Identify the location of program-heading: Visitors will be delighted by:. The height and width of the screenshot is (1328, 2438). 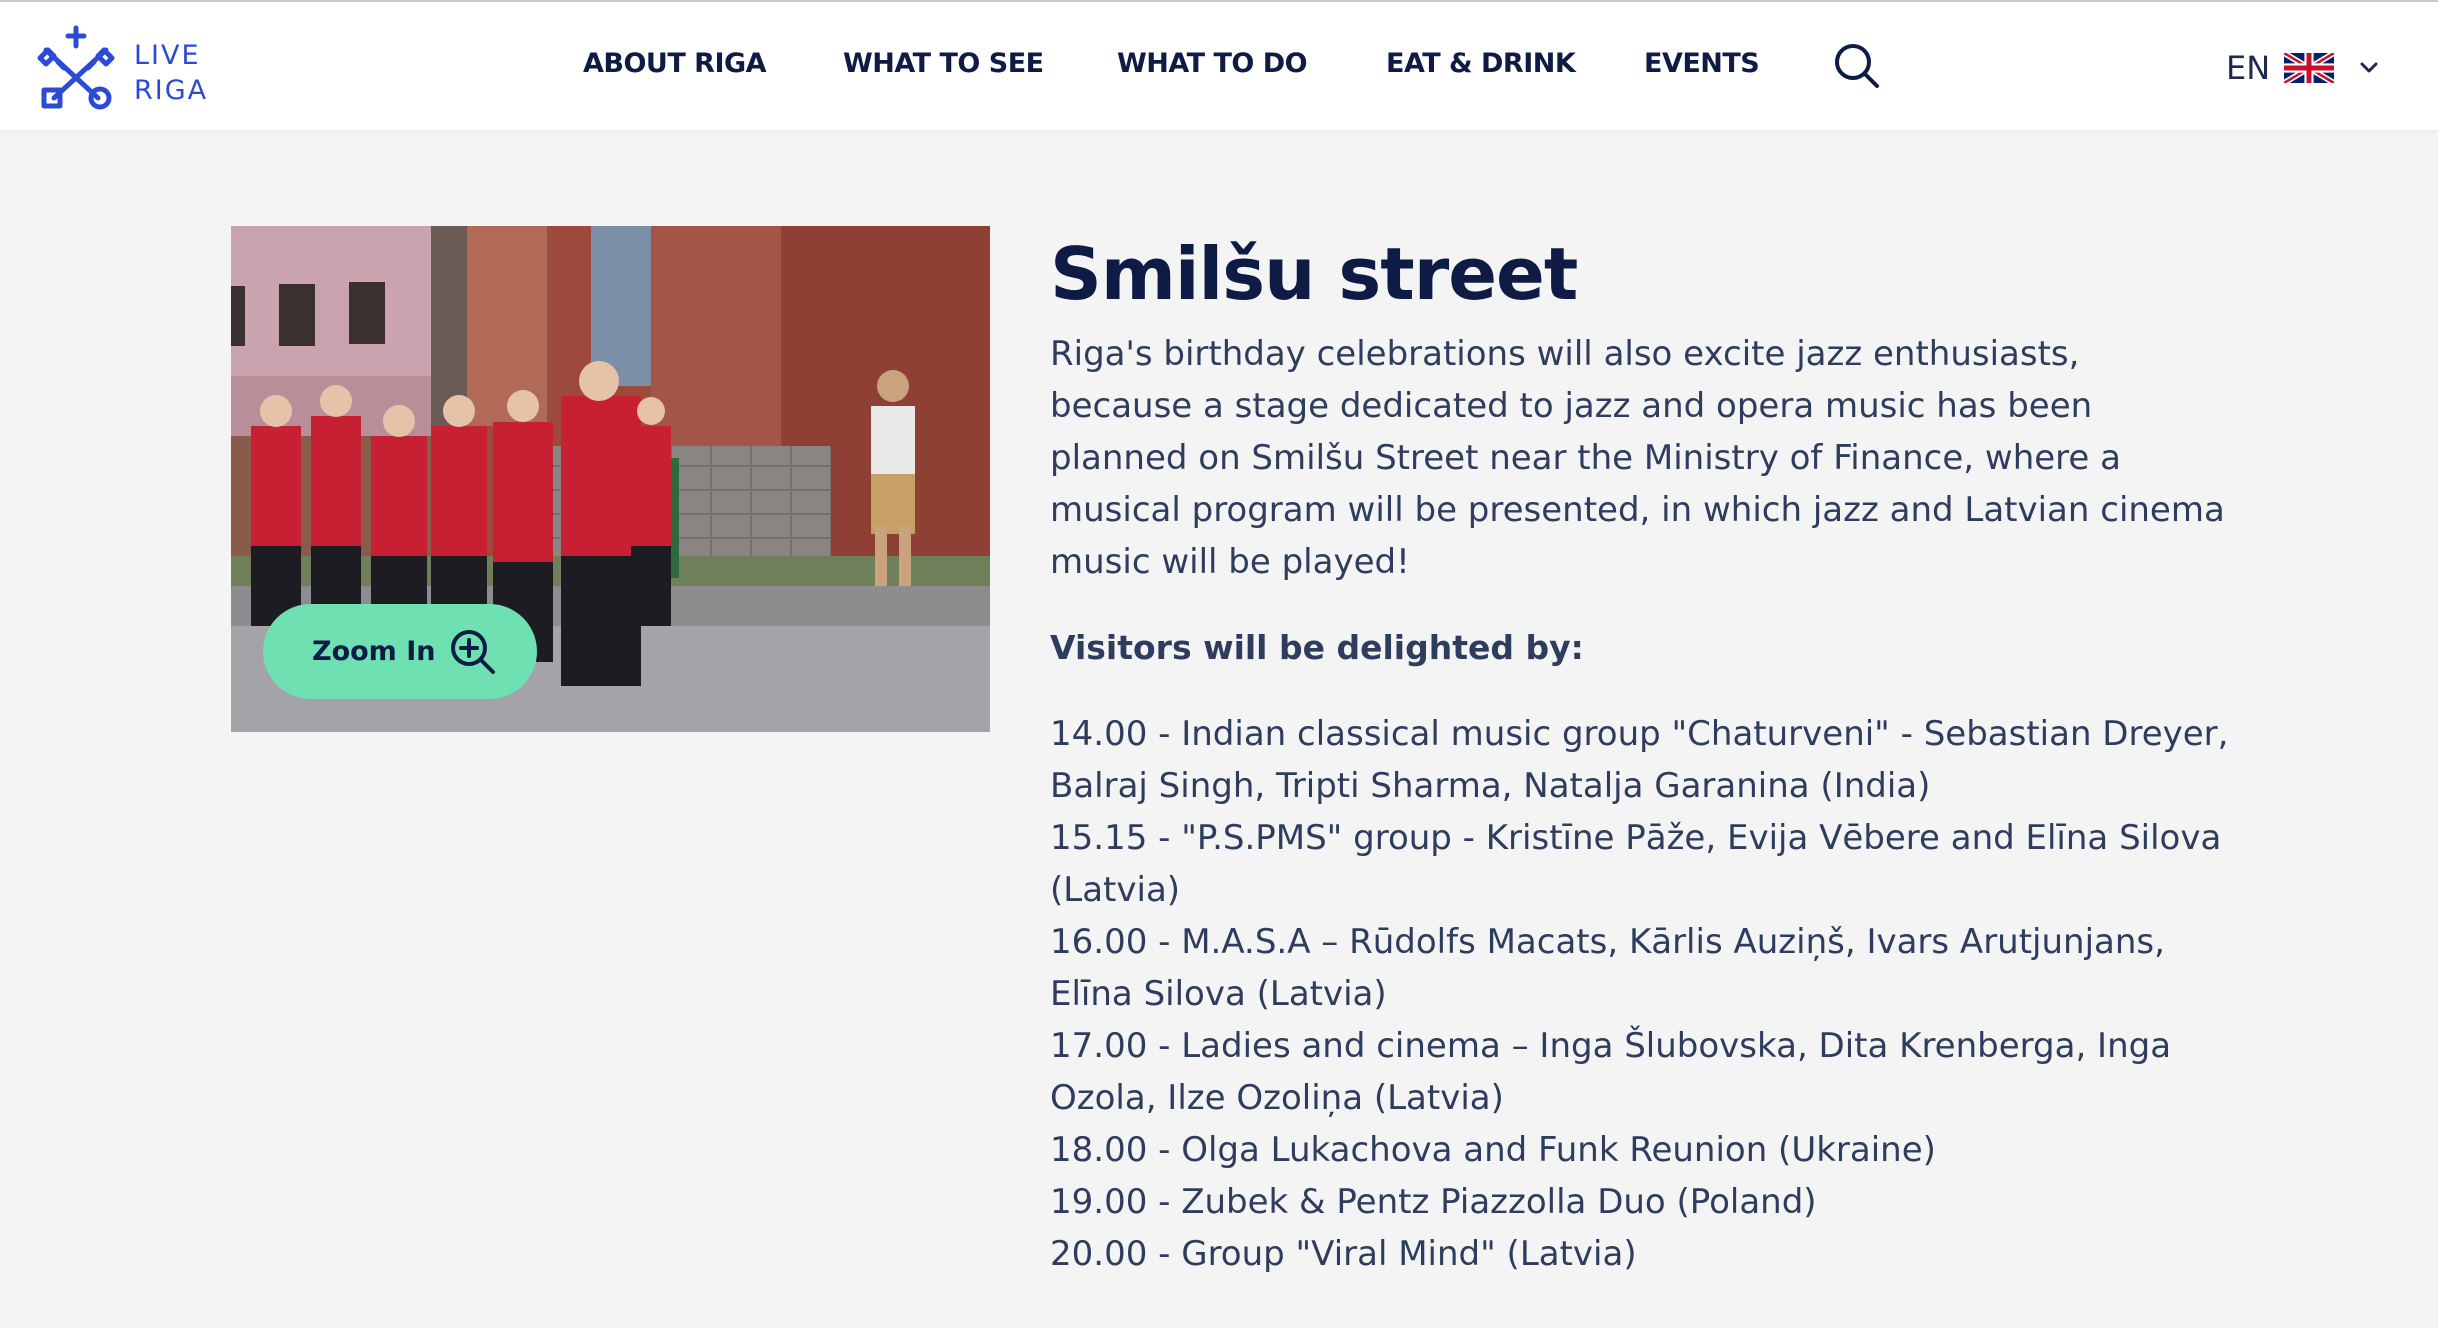
(1317, 647).